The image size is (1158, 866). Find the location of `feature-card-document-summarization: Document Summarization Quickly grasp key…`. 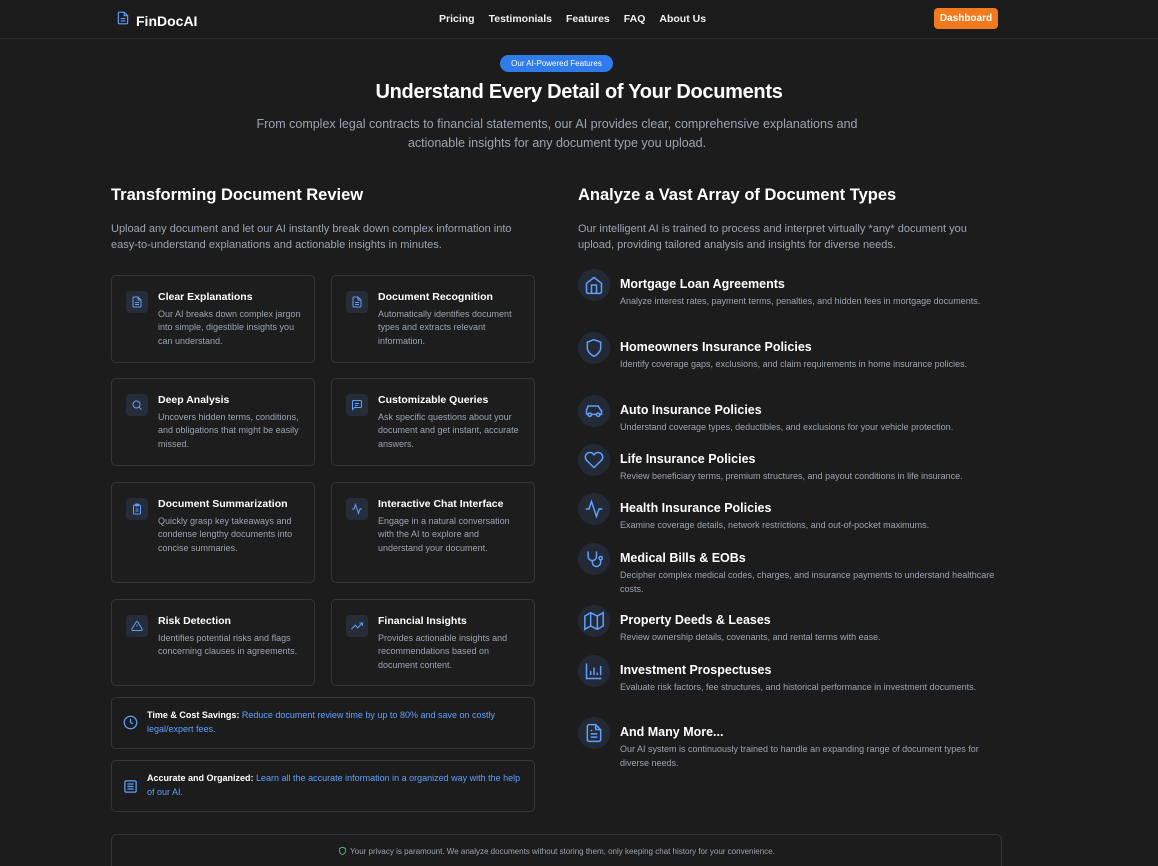

feature-card-document-summarization: Document Summarization Quickly grasp key… is located at coordinates (213, 532).